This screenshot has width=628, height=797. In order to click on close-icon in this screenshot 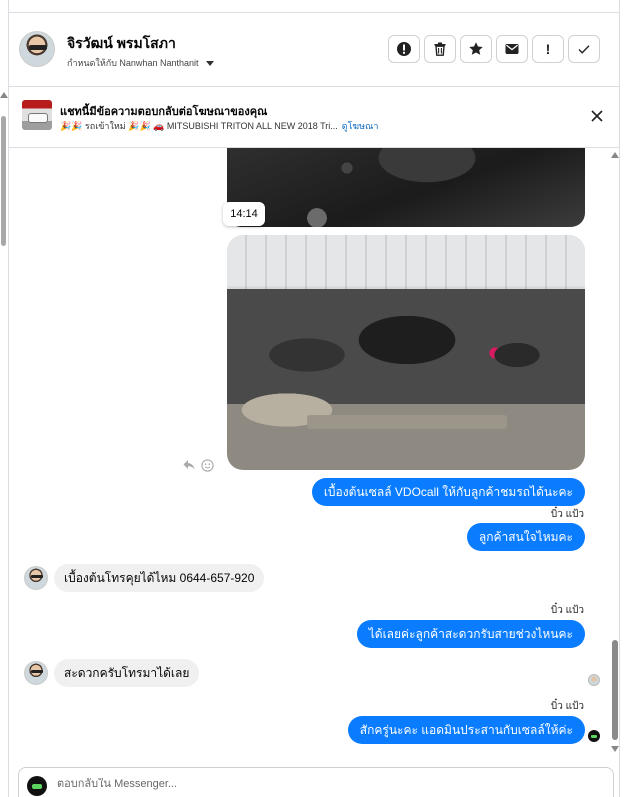, I will do `click(597, 116)`.